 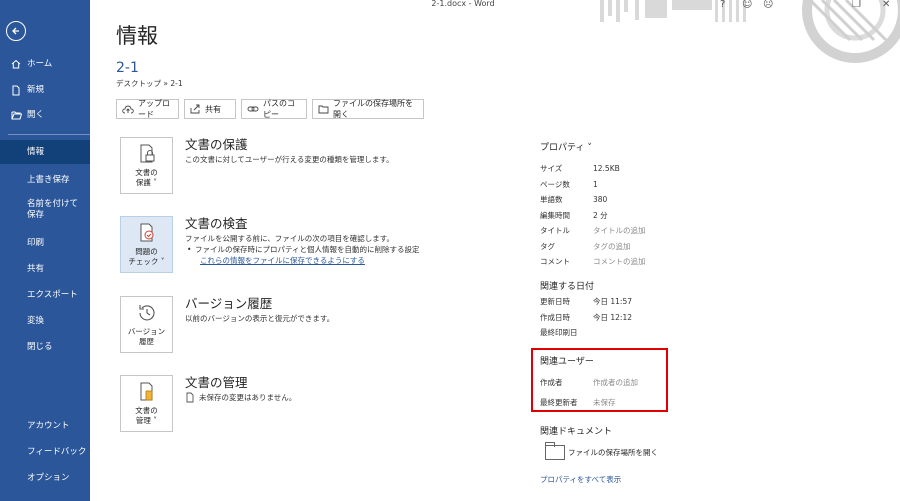 I want to click on property-row: 編集時間 2 分, so click(x=710, y=216).